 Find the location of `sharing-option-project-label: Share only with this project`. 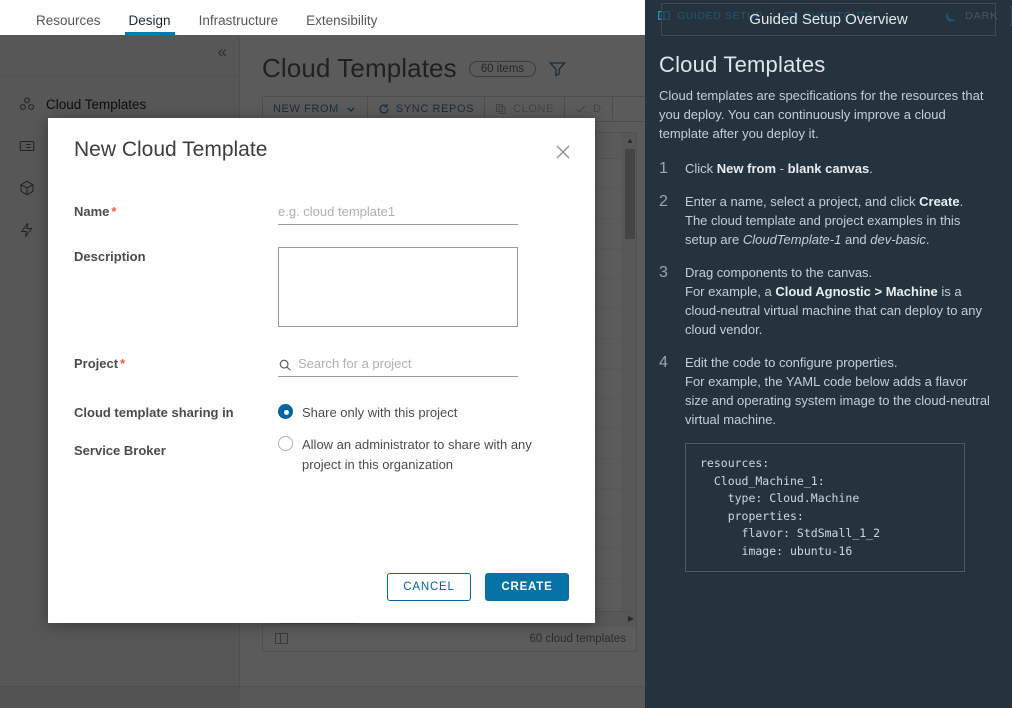

sharing-option-project-label: Share only with this project is located at coordinates (380, 412).